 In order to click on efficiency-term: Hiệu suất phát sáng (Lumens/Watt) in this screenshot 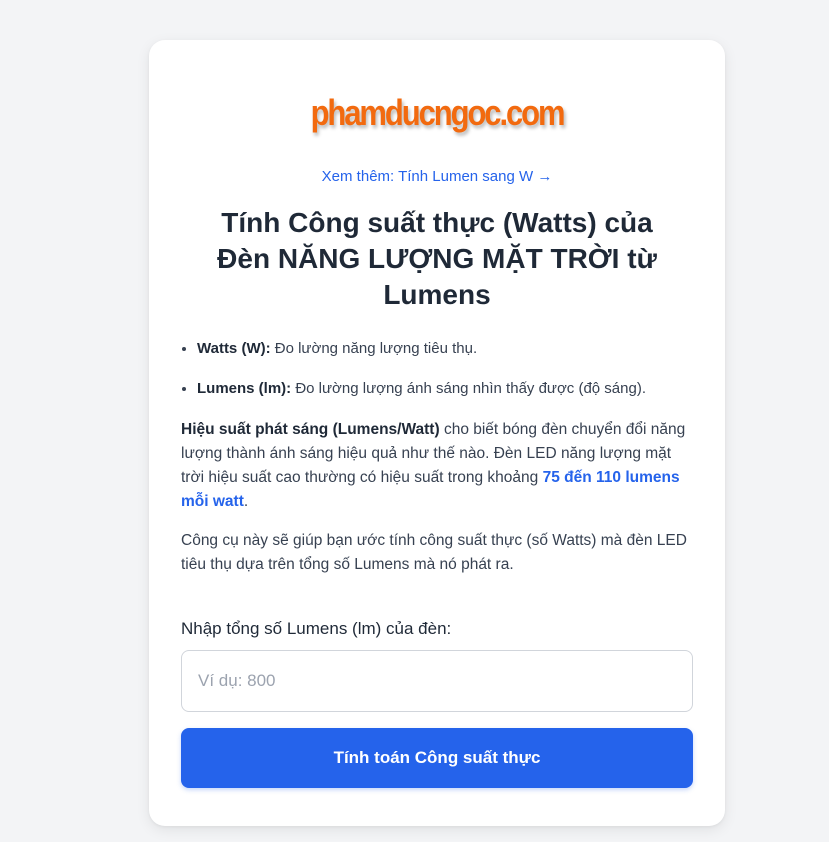, I will do `click(310, 429)`.